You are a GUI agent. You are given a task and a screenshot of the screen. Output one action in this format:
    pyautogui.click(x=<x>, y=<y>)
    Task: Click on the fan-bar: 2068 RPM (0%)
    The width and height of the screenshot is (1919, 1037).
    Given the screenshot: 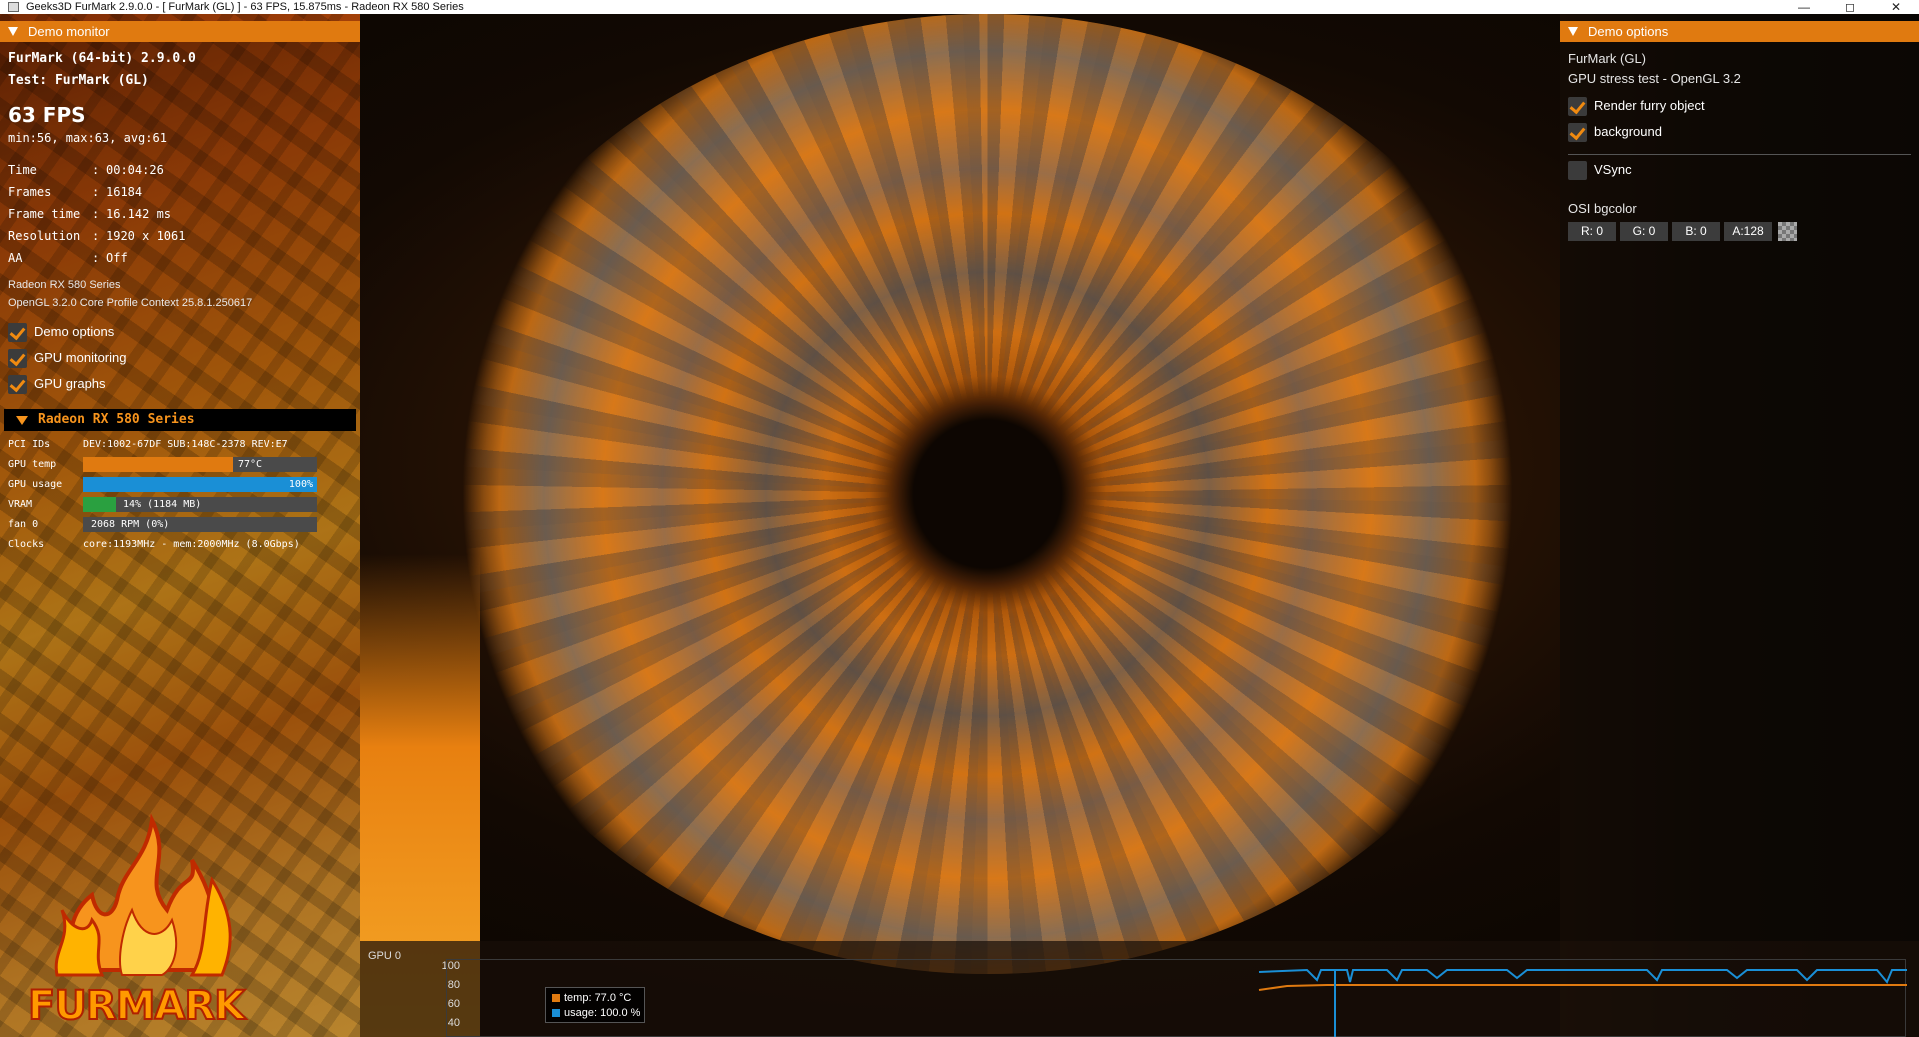 What is the action you would take?
    pyautogui.click(x=200, y=524)
    